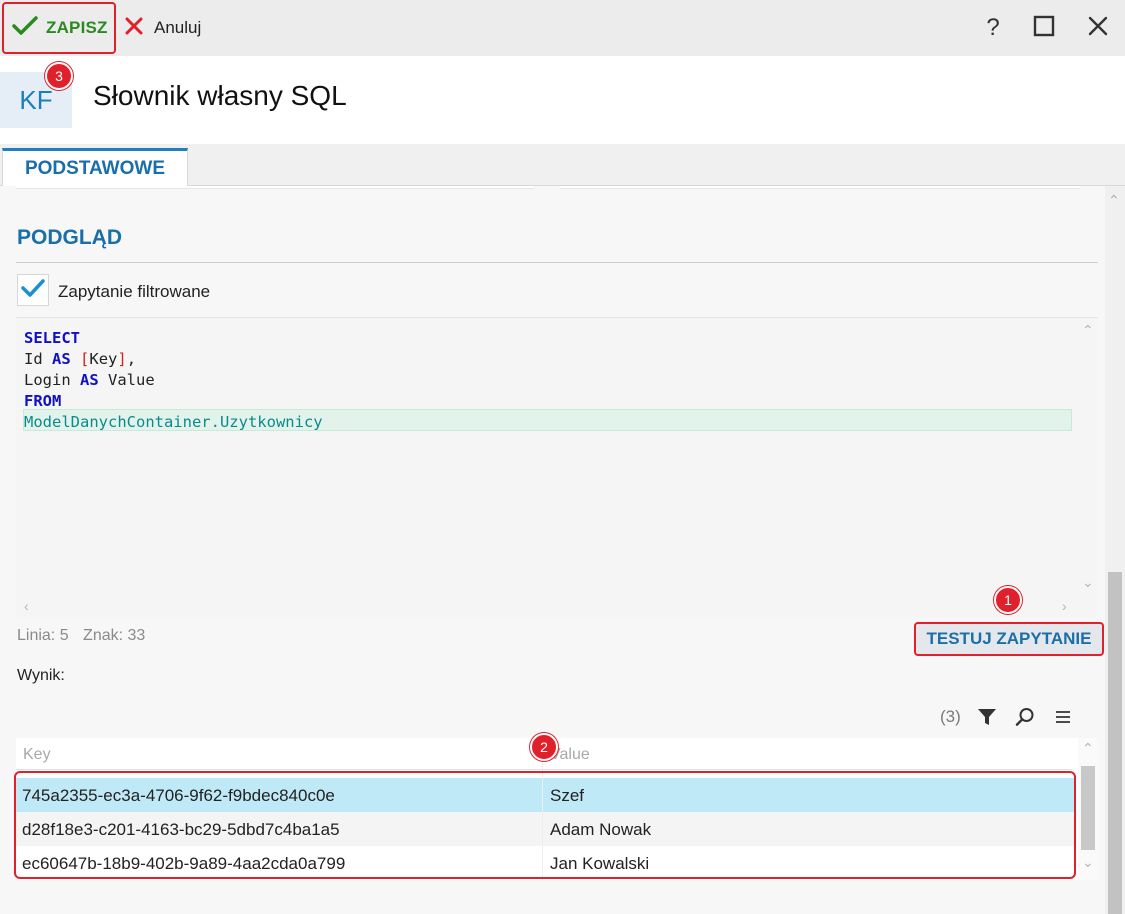 This screenshot has height=914, width=1125. Describe the element at coordinates (134, 291) in the screenshot. I see `filter-checkbox-label: Zapytanie filtrowane` at that location.